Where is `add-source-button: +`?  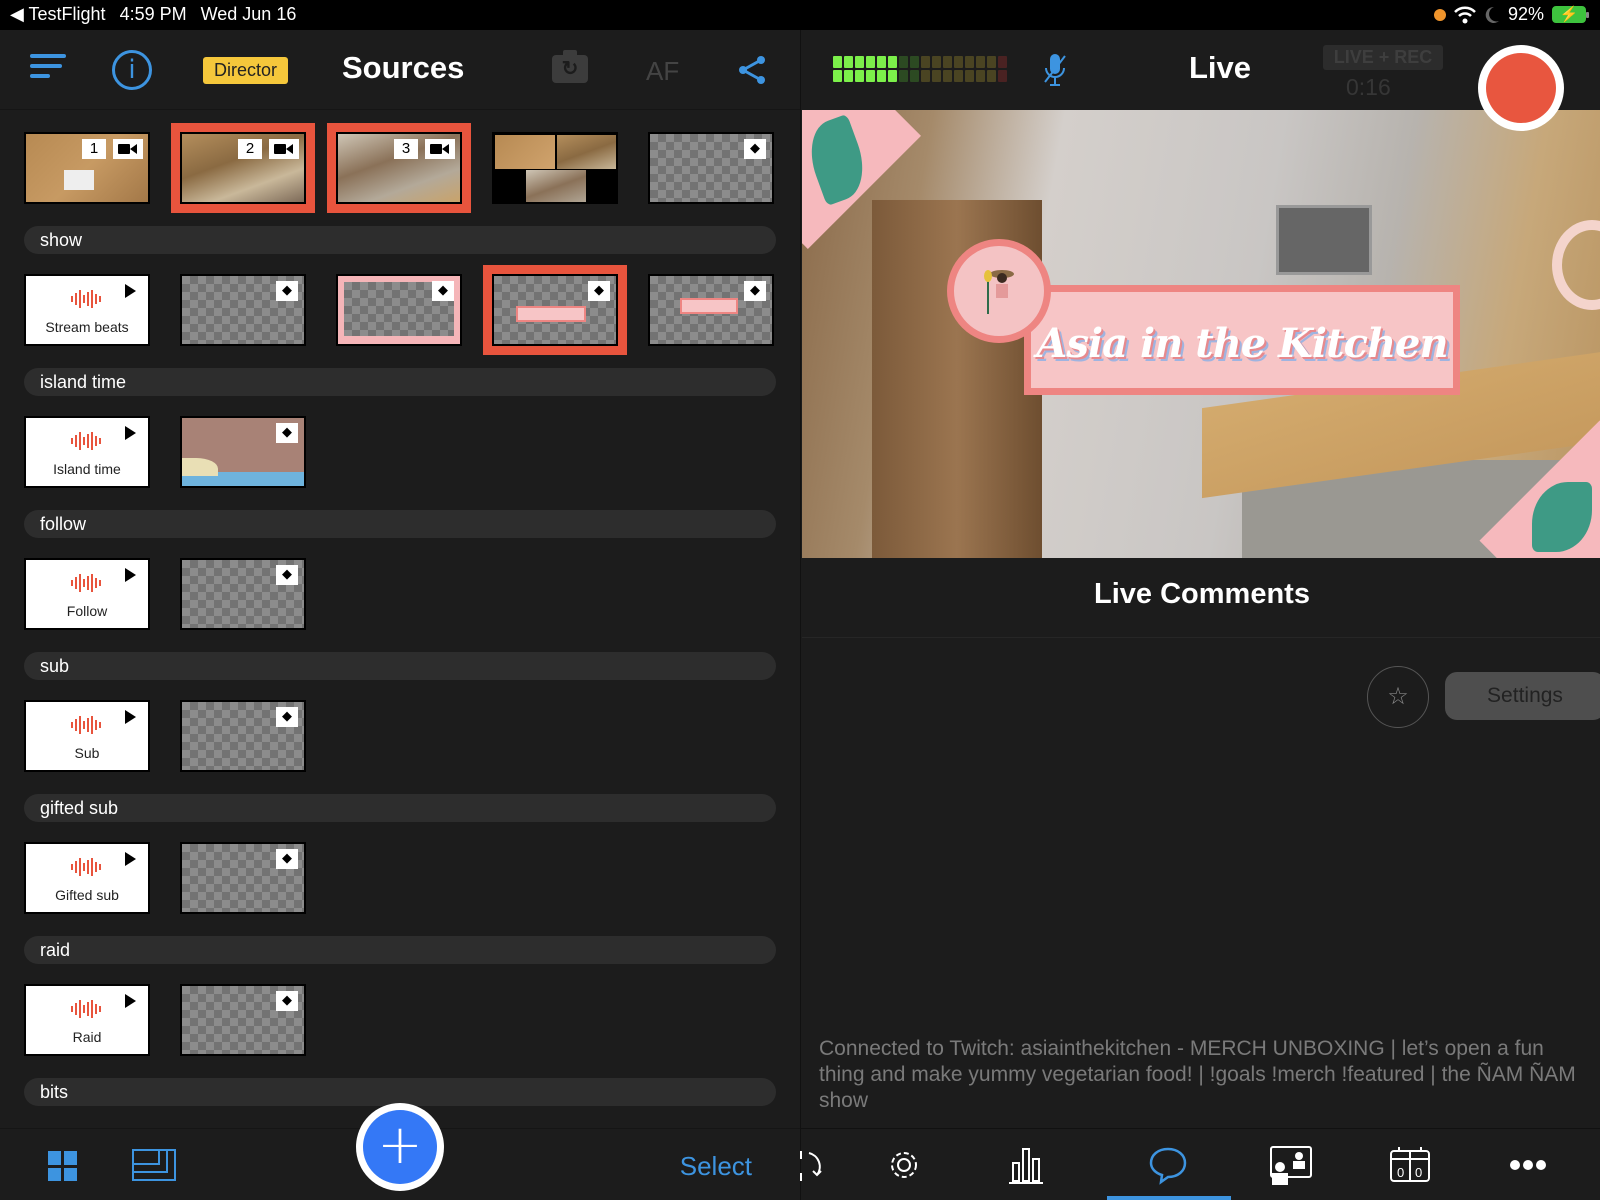
add-source-button: + is located at coordinates (400, 1147).